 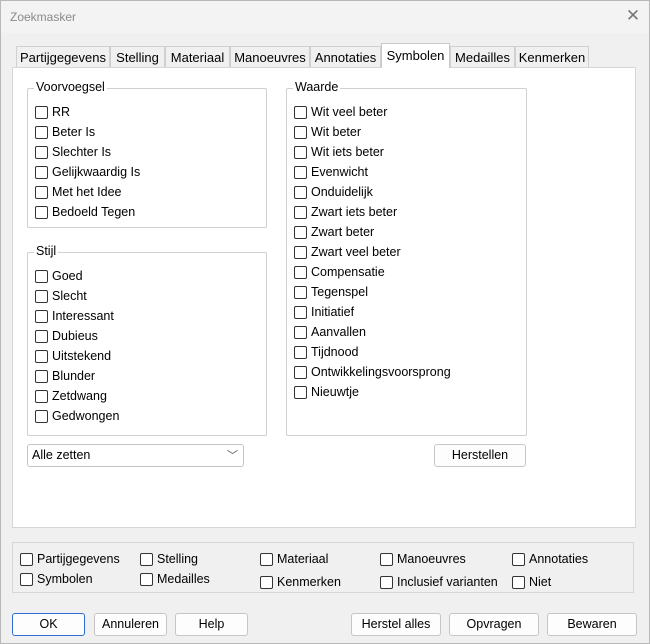 I want to click on filter-medailles: Medailles, so click(x=175, y=579).